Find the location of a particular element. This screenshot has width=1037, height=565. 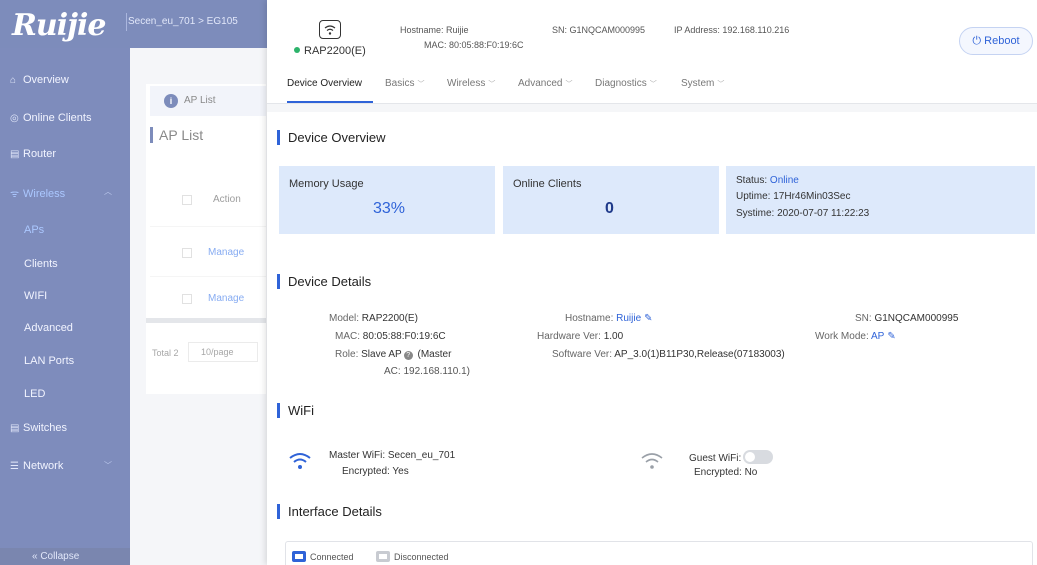

device-details-title: Device Details is located at coordinates (324, 281).